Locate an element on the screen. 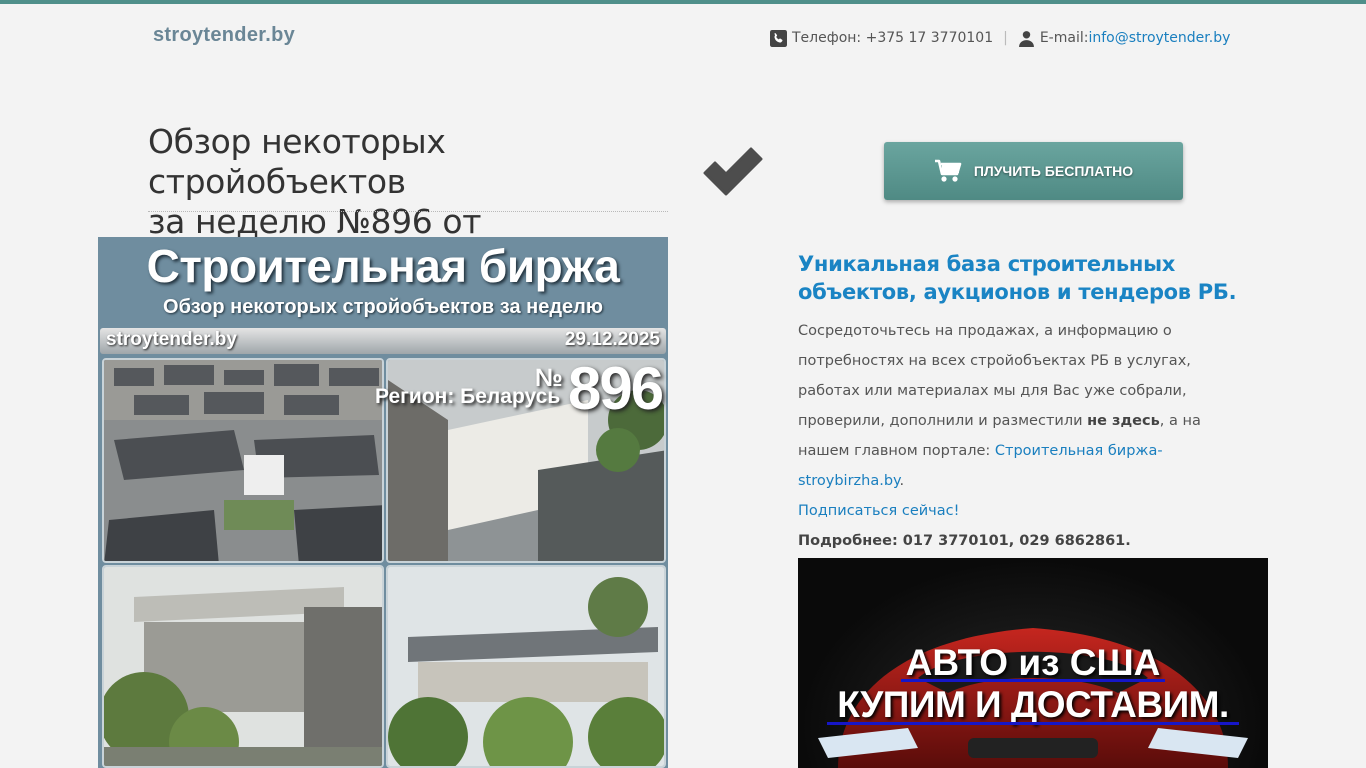 This screenshot has width=1366, height=768. page-title-line1: Обзор некоторых стройобъектов is located at coordinates (297, 161).